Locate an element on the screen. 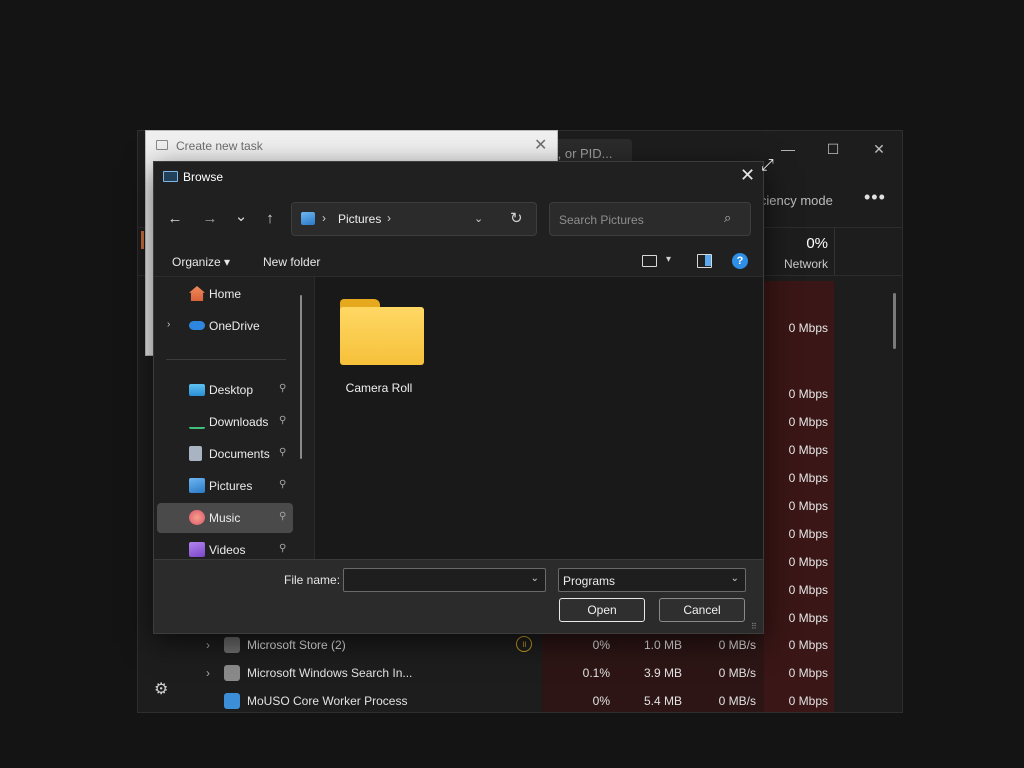 Image resolution: width=1024 pixels, height=768 pixels. nav-item-downloads: Downloads ⚲ is located at coordinates (225, 422).